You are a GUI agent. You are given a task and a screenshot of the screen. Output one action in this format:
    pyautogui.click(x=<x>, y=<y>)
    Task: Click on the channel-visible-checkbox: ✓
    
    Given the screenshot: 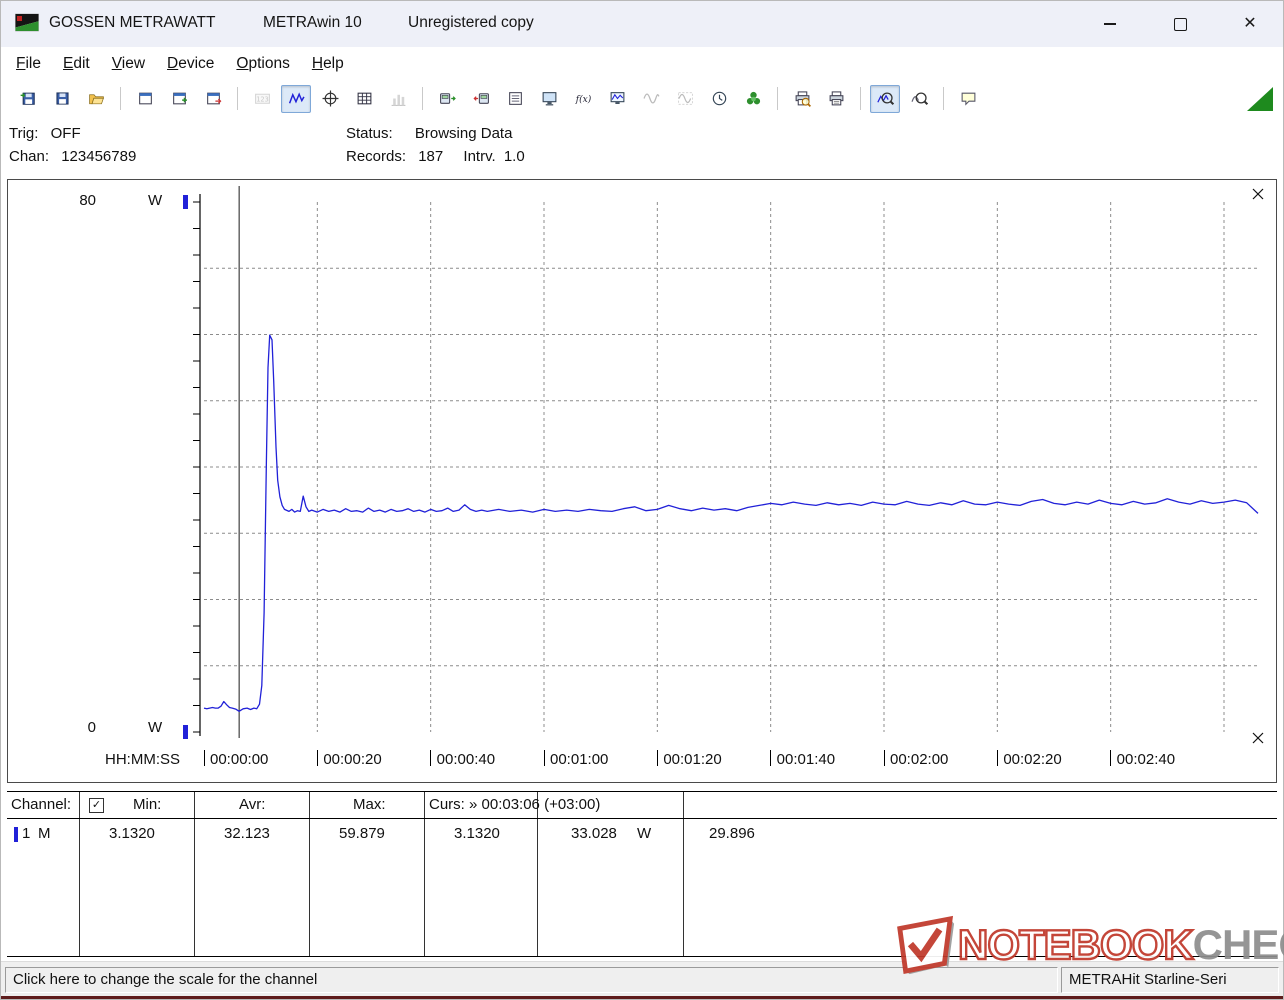 What is the action you would take?
    pyautogui.click(x=96, y=805)
    